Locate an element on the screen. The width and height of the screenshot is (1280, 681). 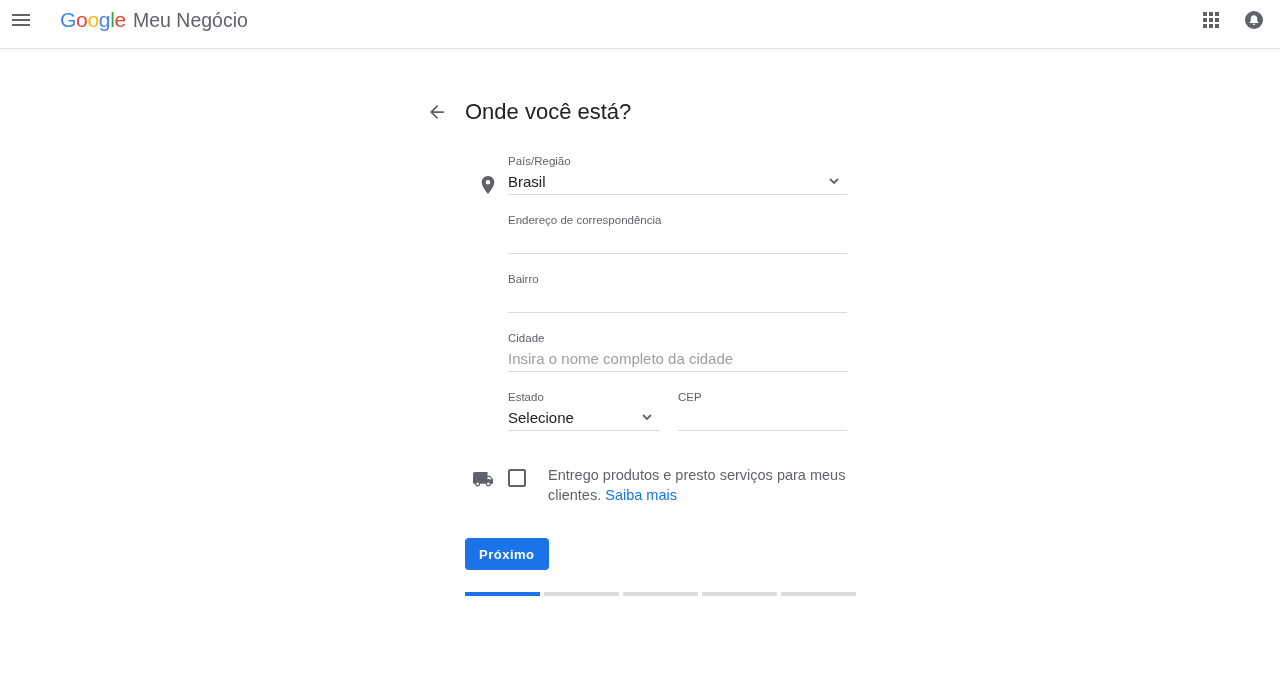
menu-icon is located at coordinates (21, 20).